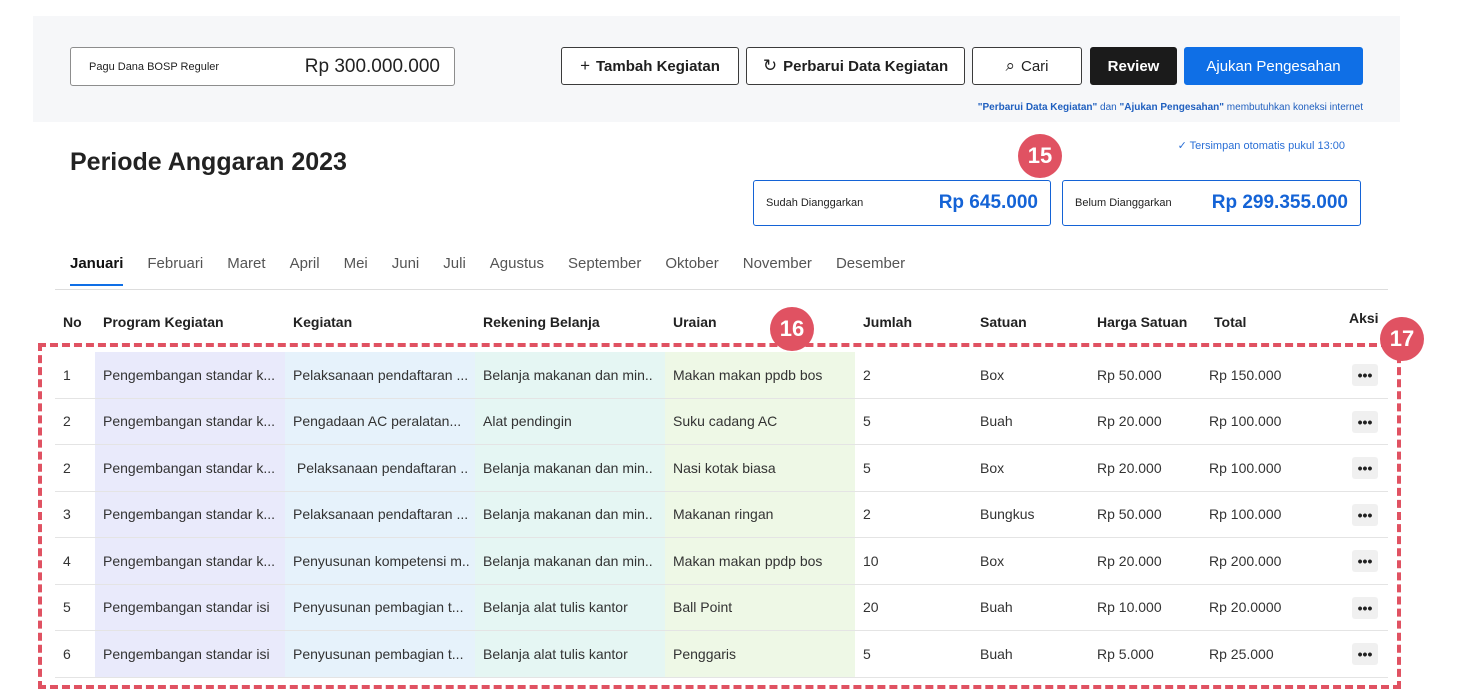  What do you see at coordinates (1261, 146) in the screenshot?
I see `autosave-status: ✓ Tersimpan otomatis pukul 13:00` at bounding box center [1261, 146].